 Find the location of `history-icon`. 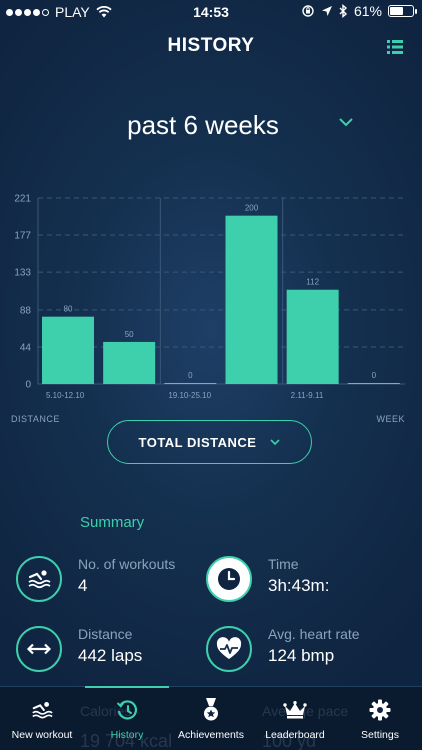

history-icon is located at coordinates (127, 710).